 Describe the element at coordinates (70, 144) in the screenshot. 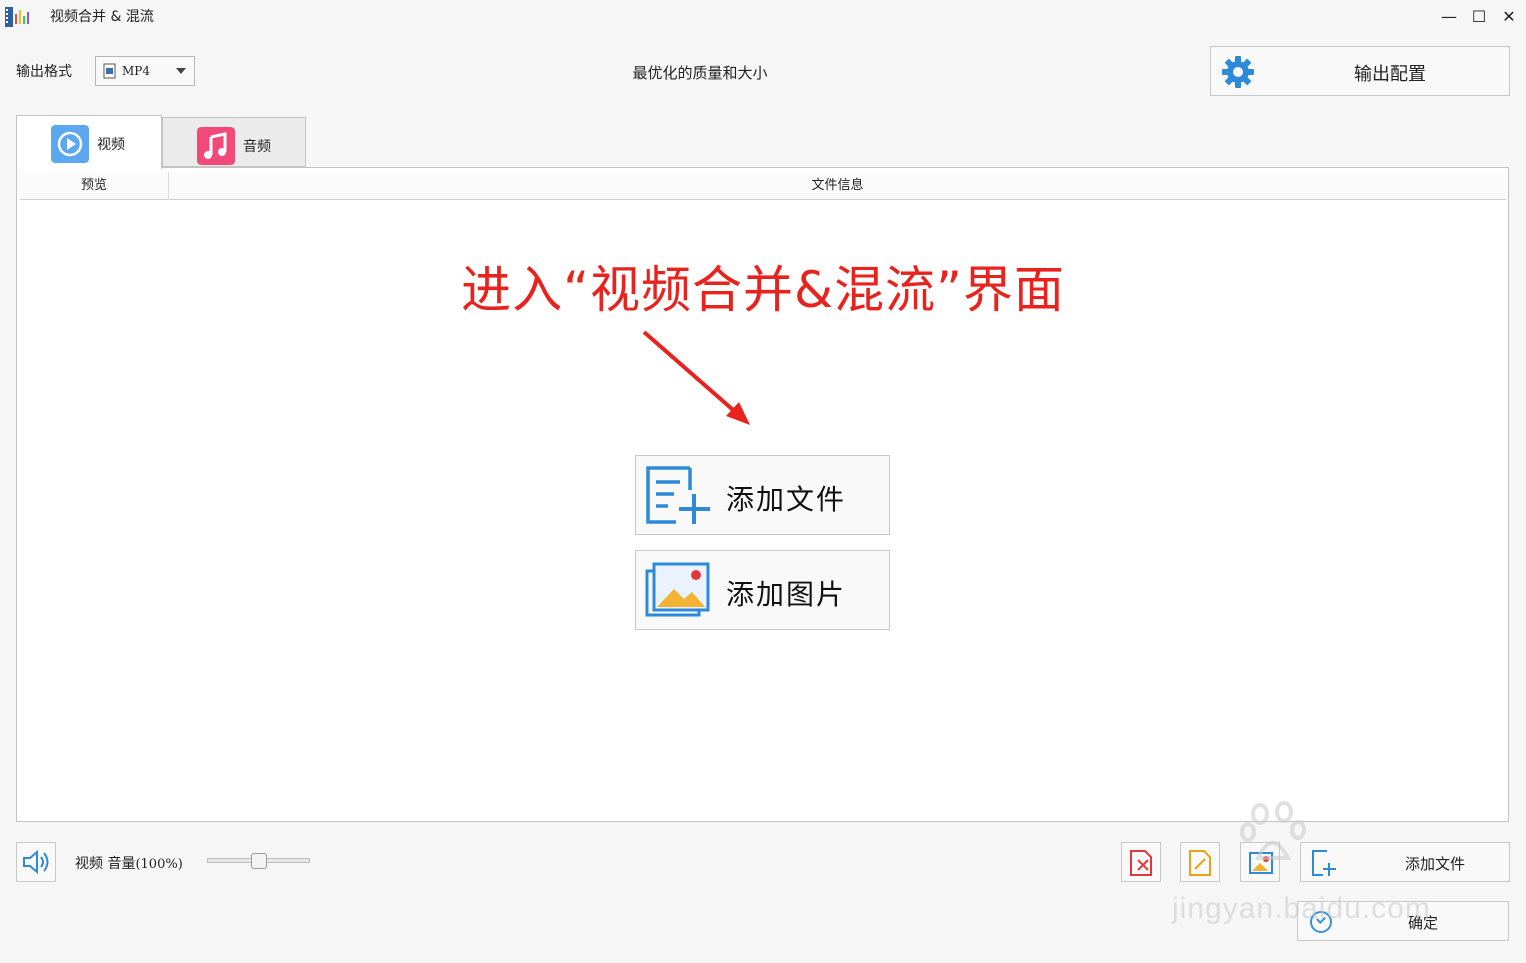

I see `play-circle-icon` at that location.